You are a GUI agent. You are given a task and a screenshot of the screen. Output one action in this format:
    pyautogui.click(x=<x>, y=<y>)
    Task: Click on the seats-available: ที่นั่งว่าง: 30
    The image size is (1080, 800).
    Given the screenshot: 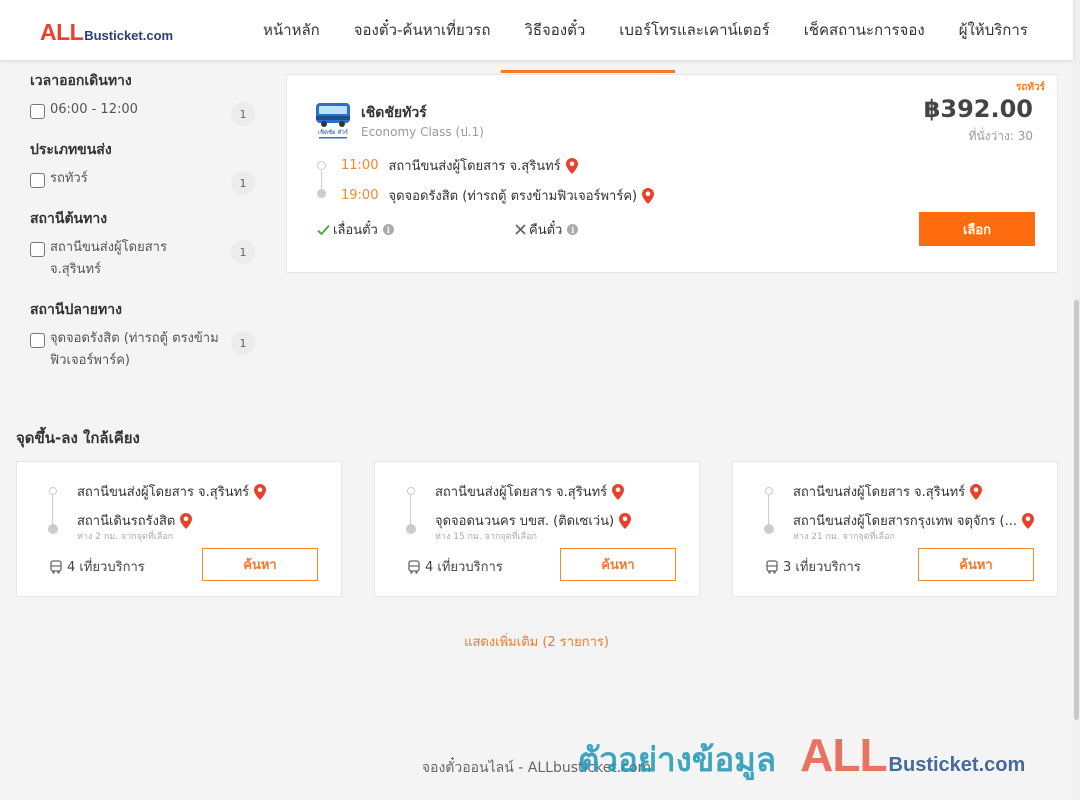 What is the action you would take?
    pyautogui.click(x=1000, y=136)
    